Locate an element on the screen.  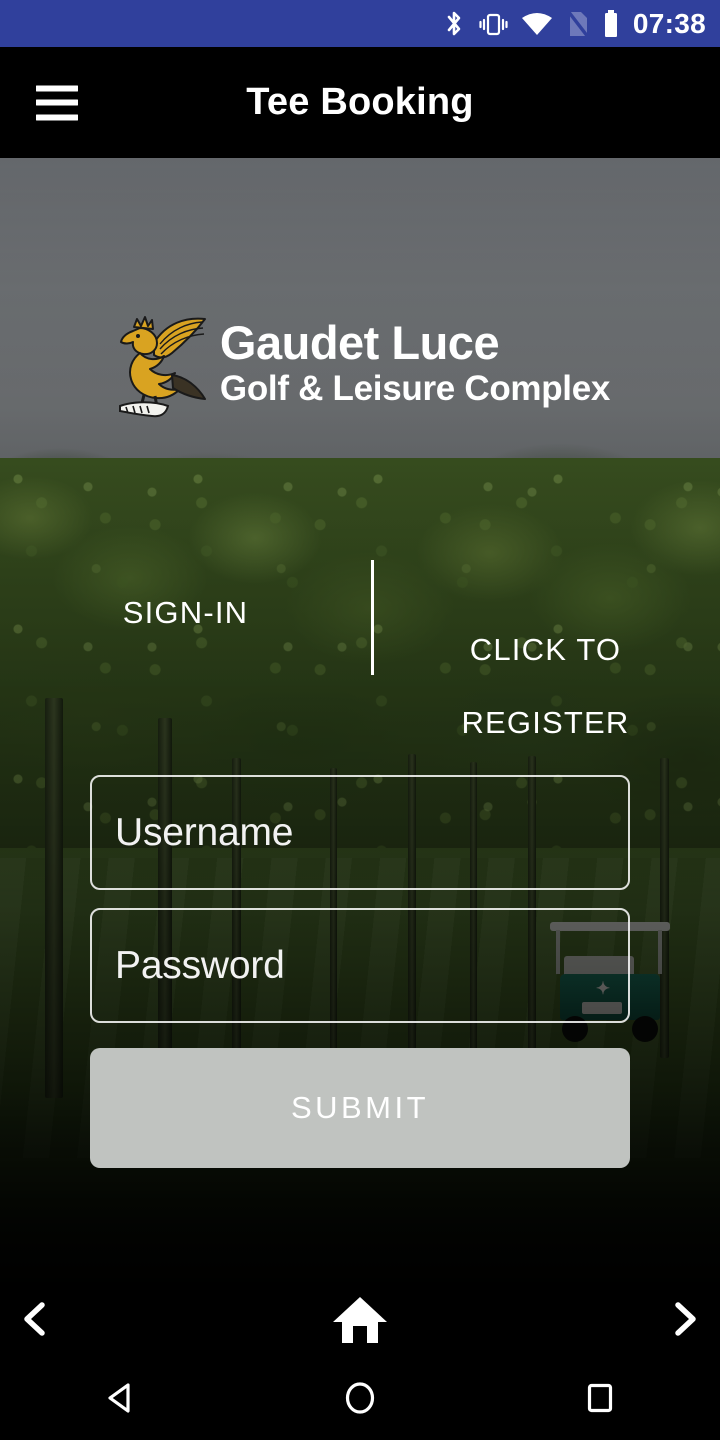
home-icon is located at coordinates (360, 1319).